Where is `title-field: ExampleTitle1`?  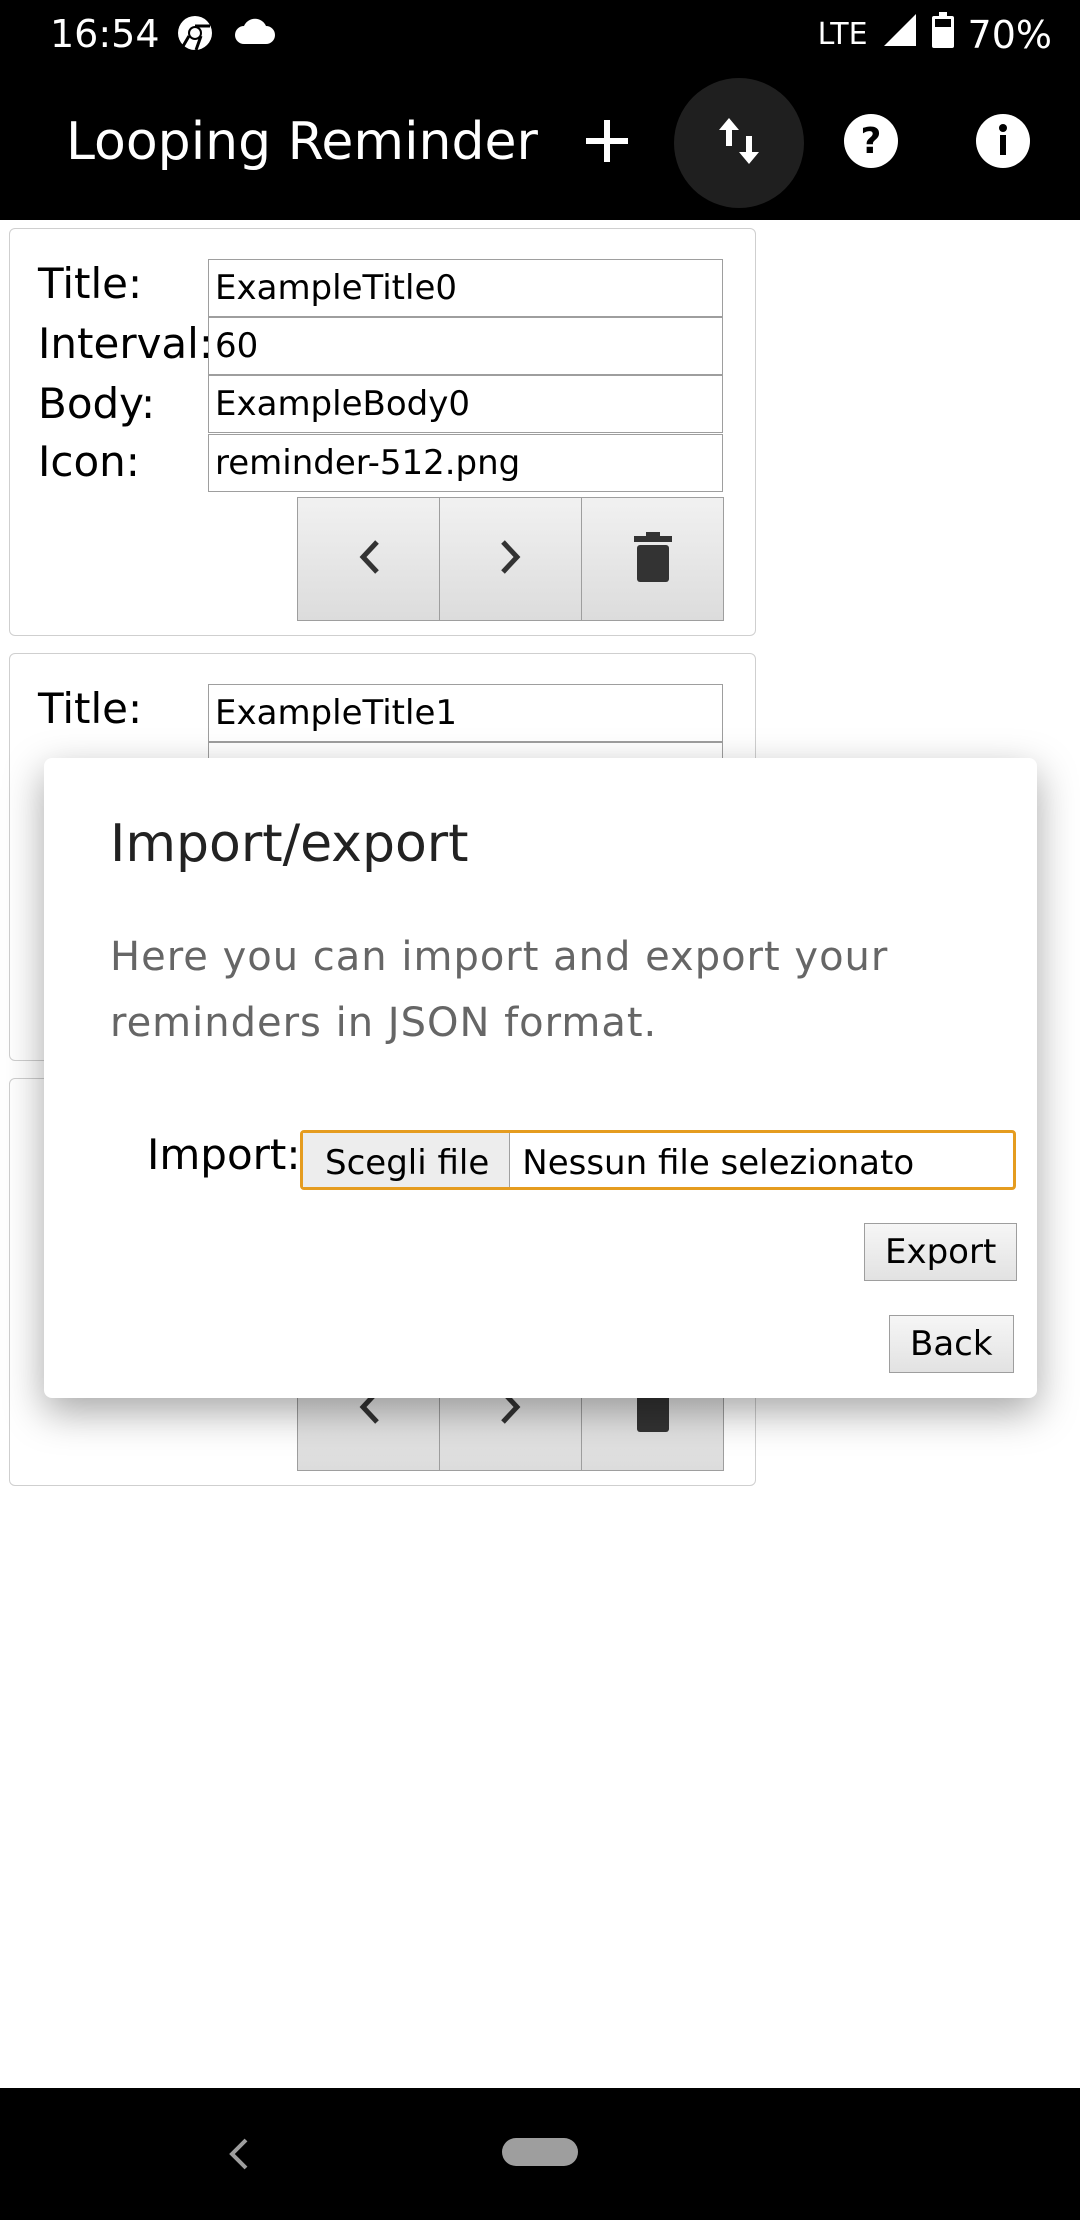
title-field: ExampleTitle1 is located at coordinates (465, 713).